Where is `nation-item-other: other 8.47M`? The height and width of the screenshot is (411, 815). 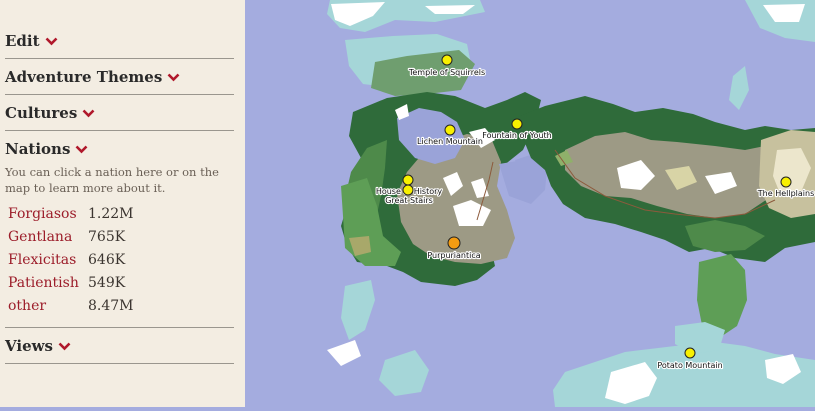
nation-item-other: other 8.47M is located at coordinates (88, 308).